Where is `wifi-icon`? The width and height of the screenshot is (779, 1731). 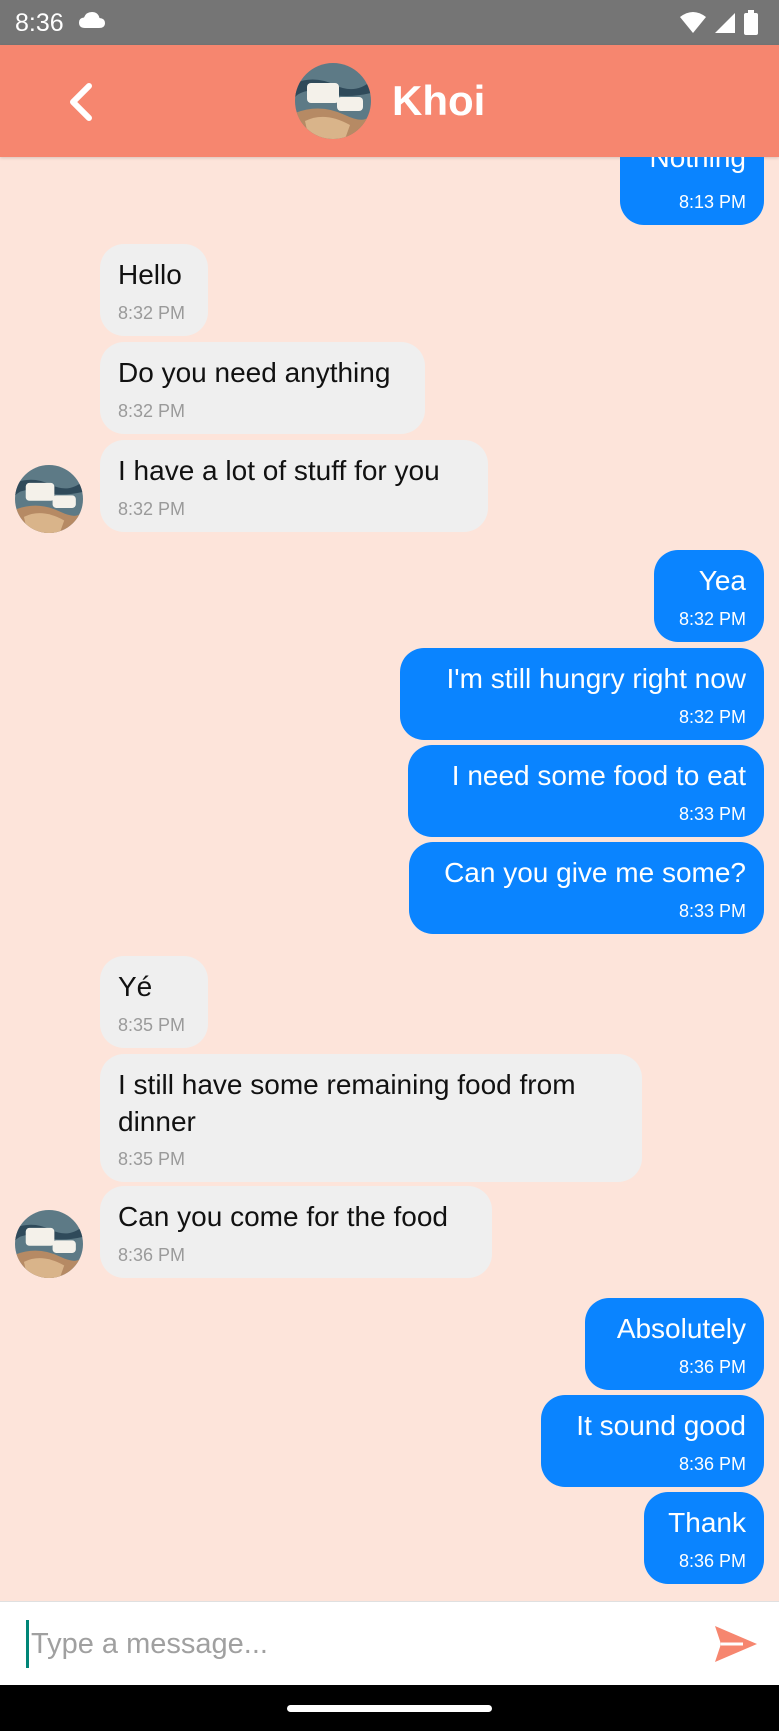
wifi-icon is located at coordinates (693, 25).